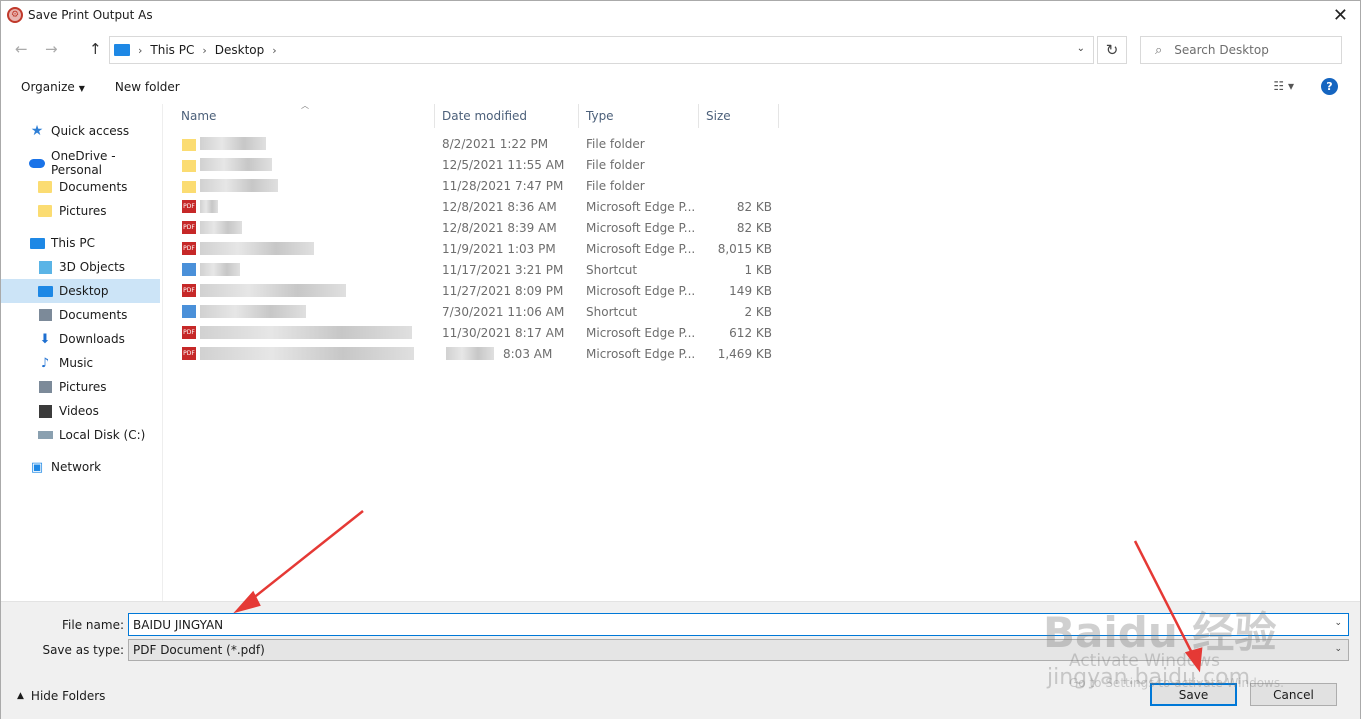 The height and width of the screenshot is (719, 1361). What do you see at coordinates (95, 49) in the screenshot?
I see `up-arrow-icon: ↑` at bounding box center [95, 49].